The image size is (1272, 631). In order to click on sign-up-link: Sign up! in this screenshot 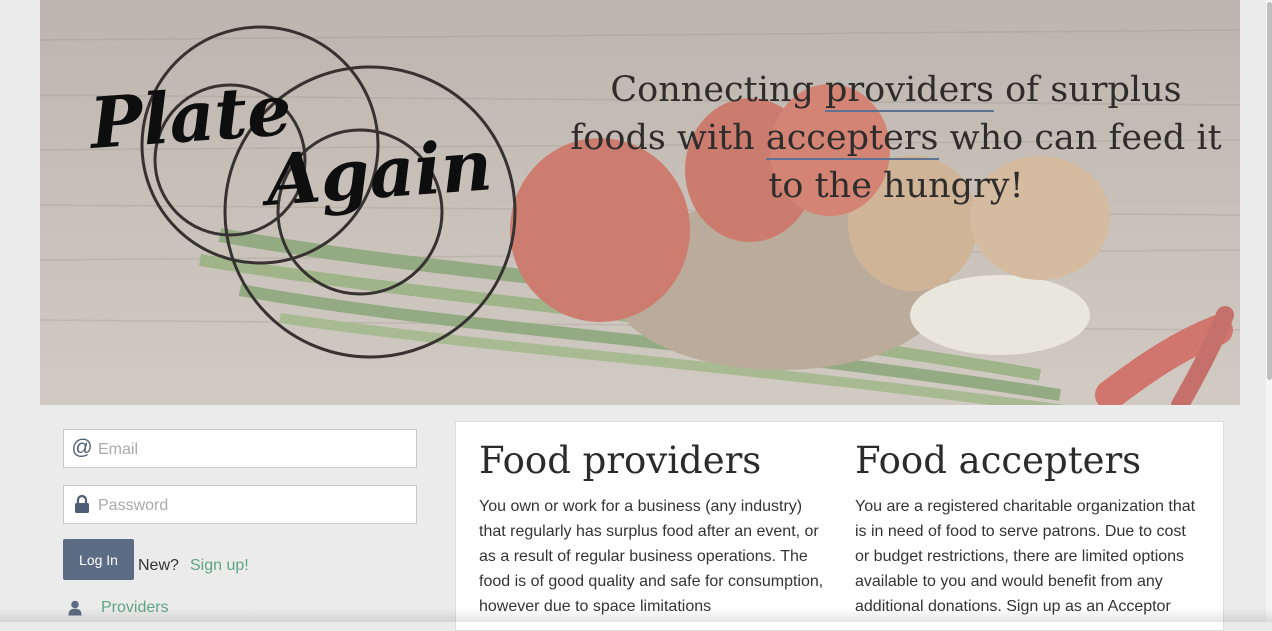, I will do `click(219, 566)`.